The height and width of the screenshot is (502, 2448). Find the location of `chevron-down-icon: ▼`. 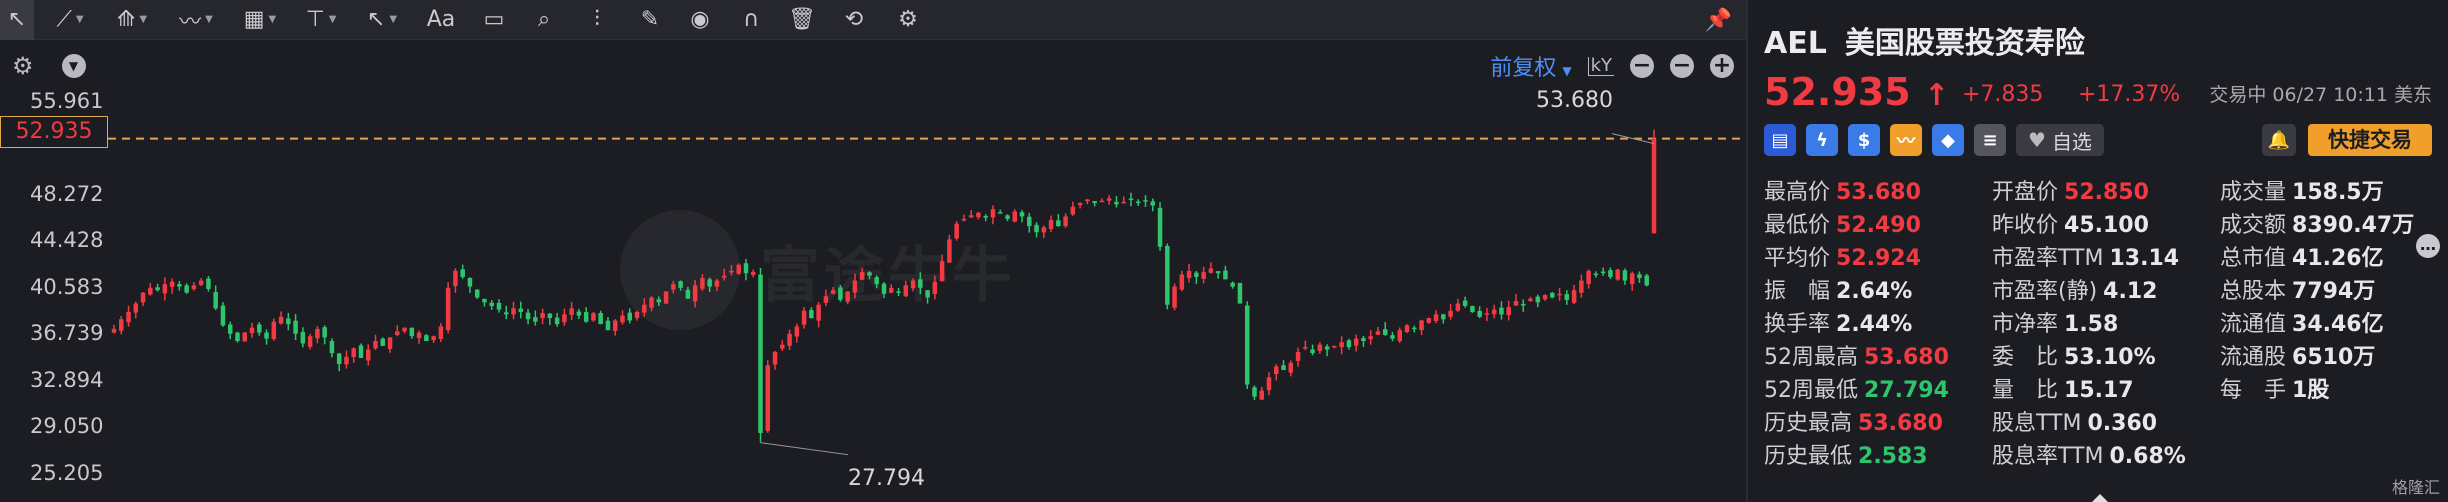

chevron-down-icon: ▼ is located at coordinates (332, 19).